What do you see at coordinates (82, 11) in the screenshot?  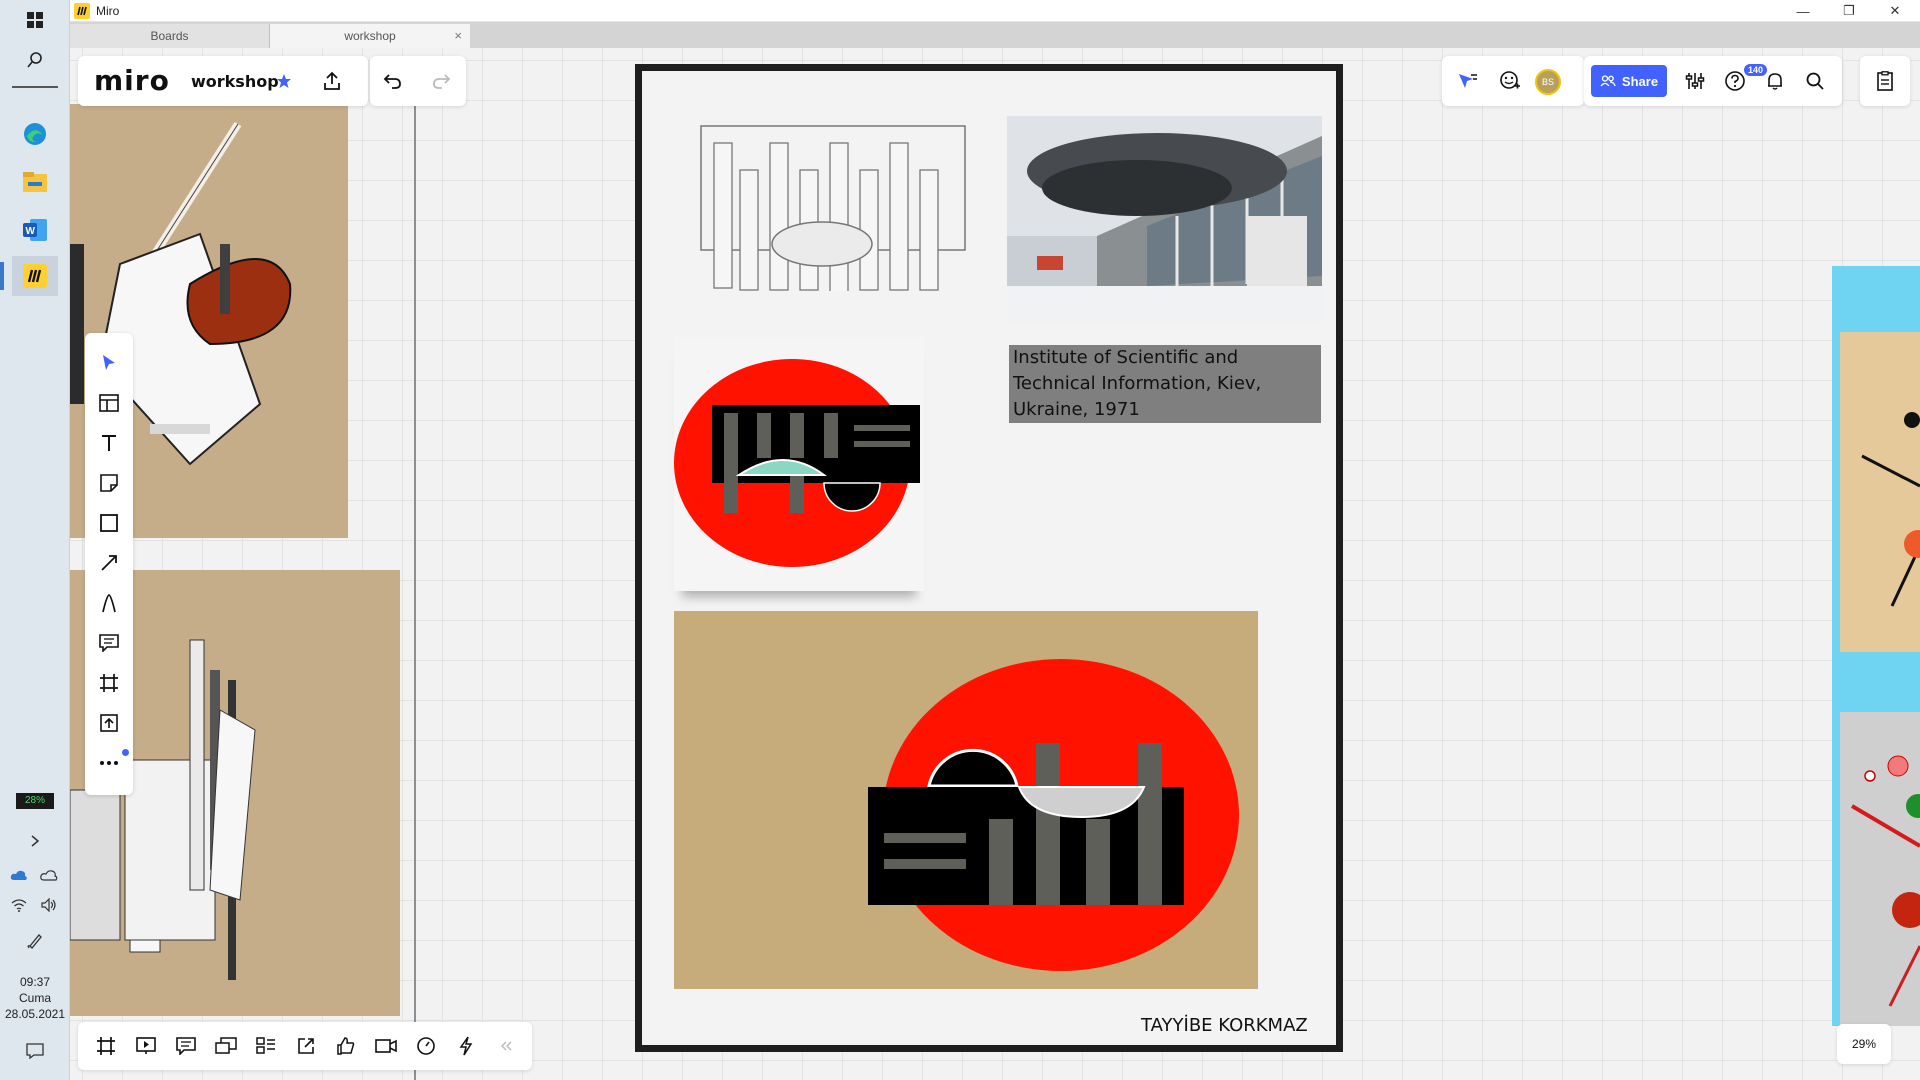 I see `miro-logo-icon` at bounding box center [82, 11].